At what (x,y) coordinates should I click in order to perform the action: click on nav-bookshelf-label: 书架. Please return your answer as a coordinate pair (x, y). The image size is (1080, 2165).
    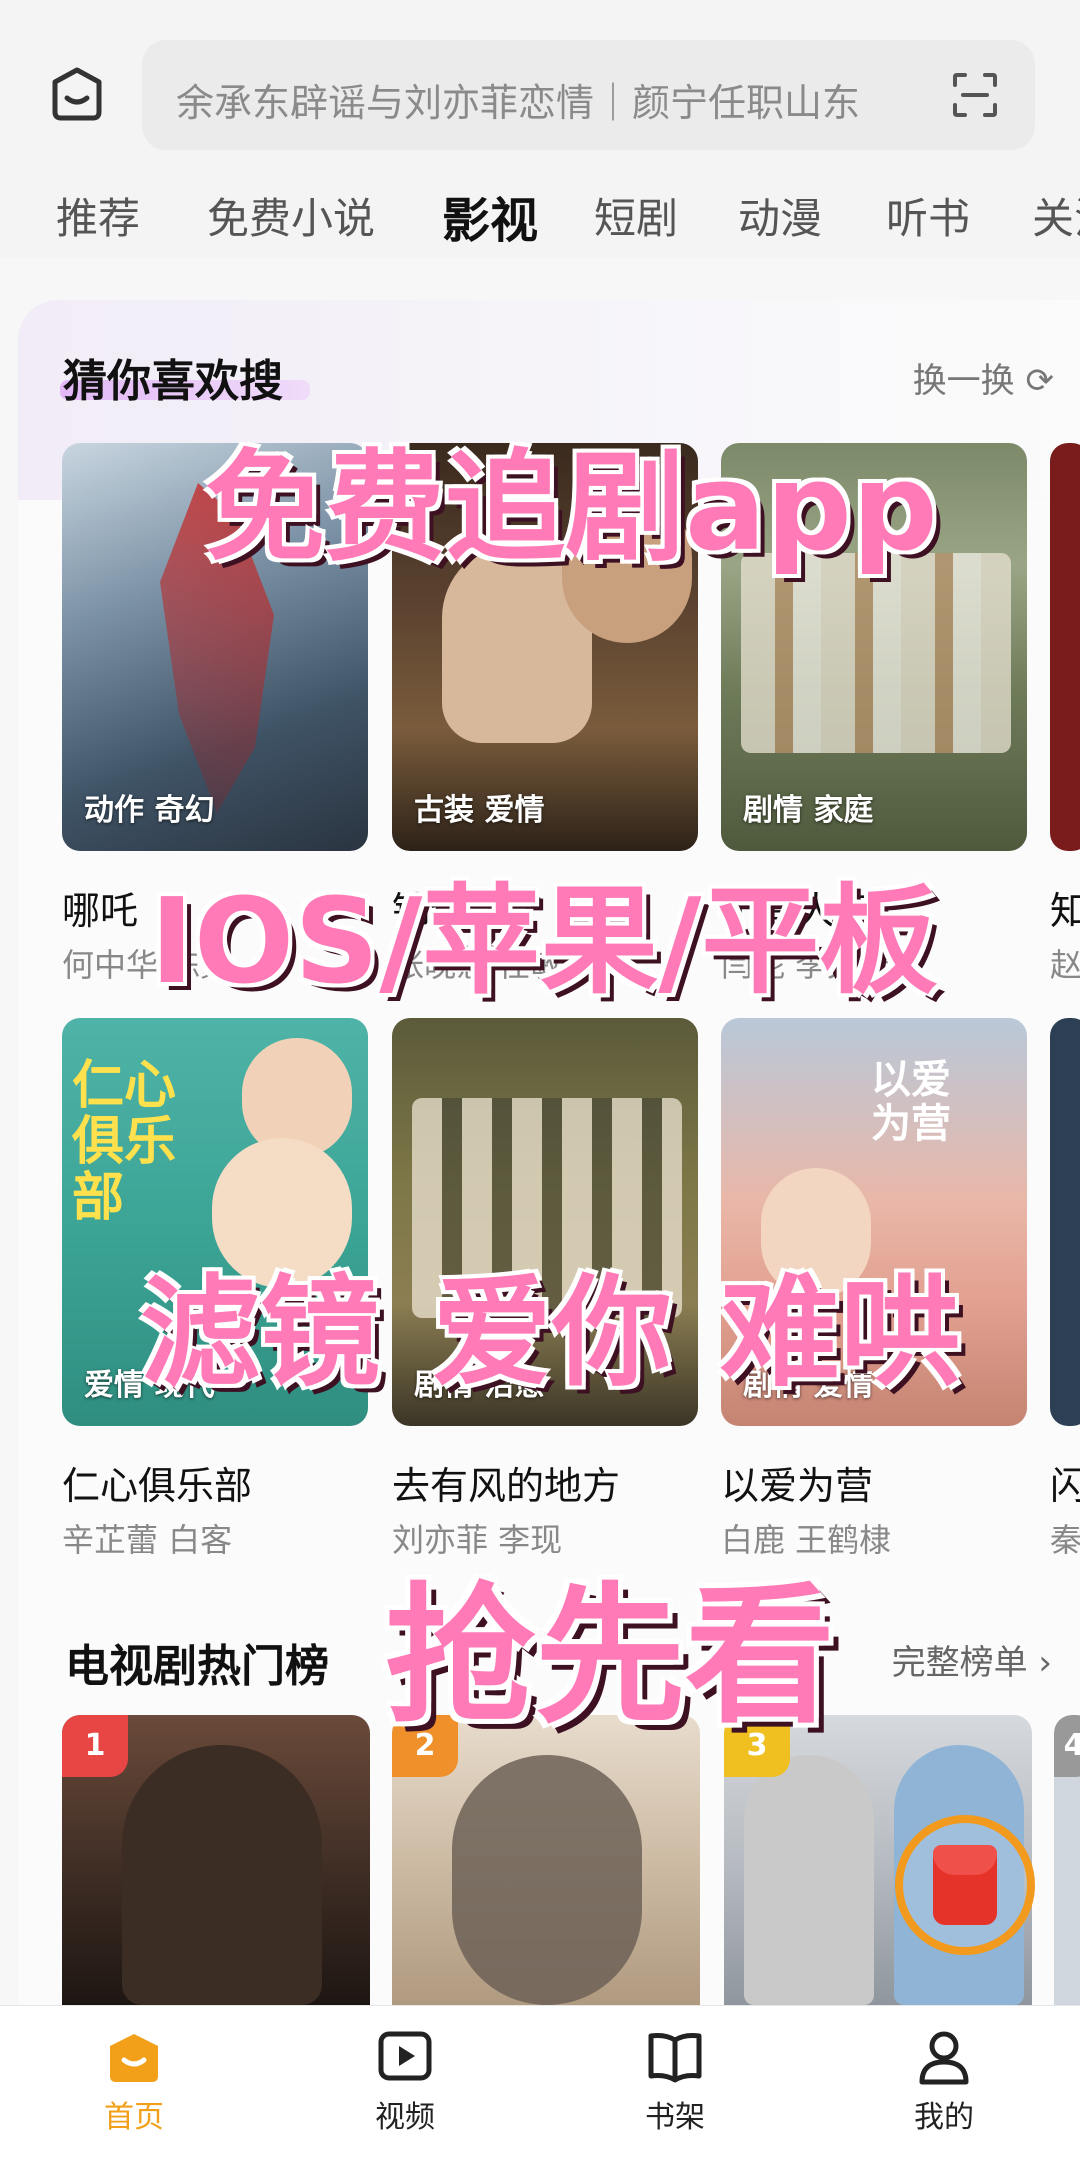
    Looking at the image, I should click on (675, 2117).